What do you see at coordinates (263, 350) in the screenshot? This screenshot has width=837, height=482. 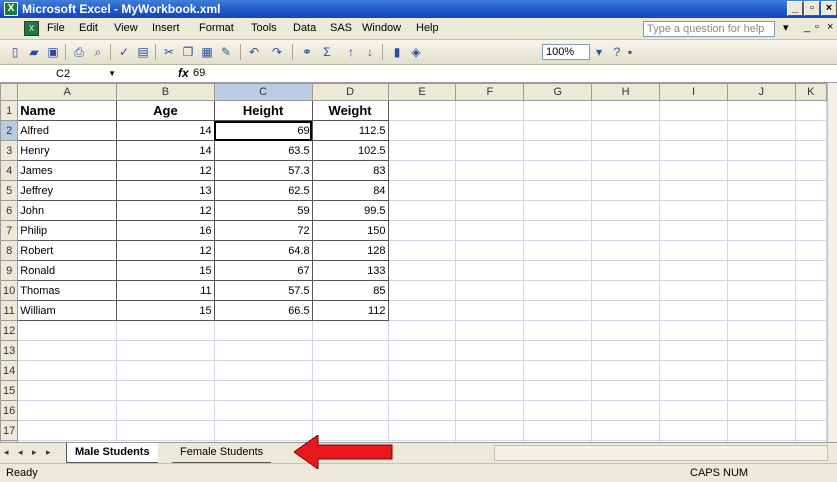 I see `cell-c13` at bounding box center [263, 350].